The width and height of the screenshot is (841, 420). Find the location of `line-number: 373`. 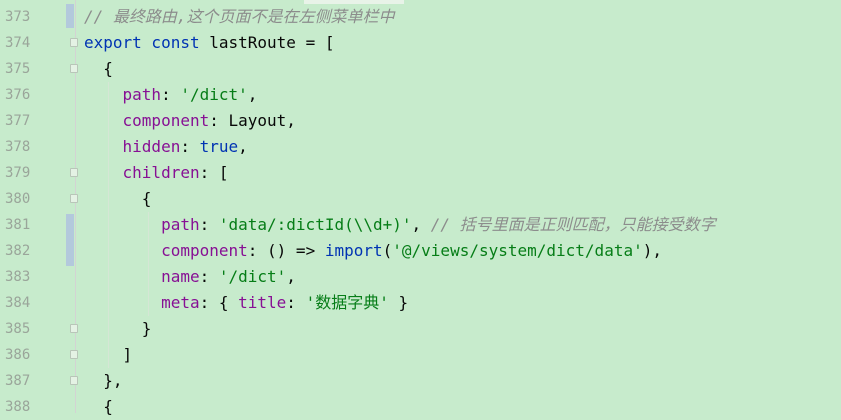

line-number: 373 is located at coordinates (18, 17).